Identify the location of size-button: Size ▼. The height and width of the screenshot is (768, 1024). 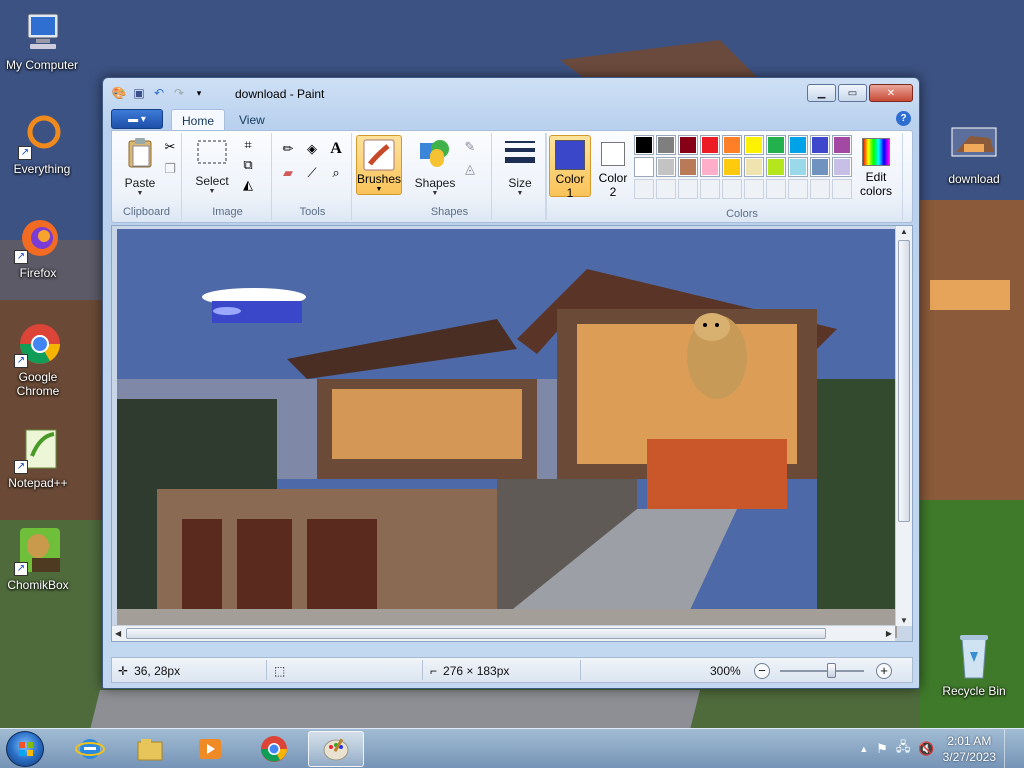
(520, 167).